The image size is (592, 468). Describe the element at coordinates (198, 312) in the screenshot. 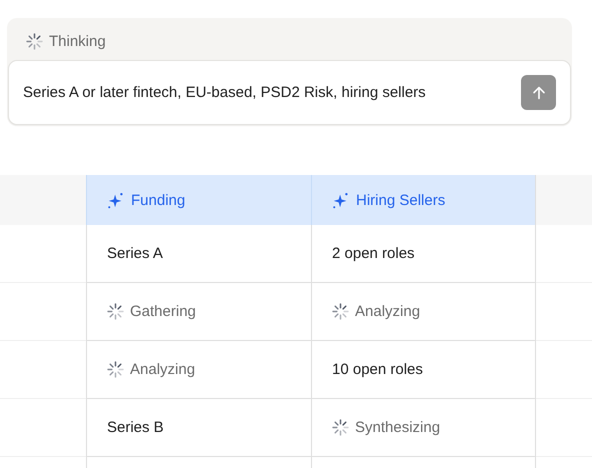

I see `table-cell: Gathering` at that location.